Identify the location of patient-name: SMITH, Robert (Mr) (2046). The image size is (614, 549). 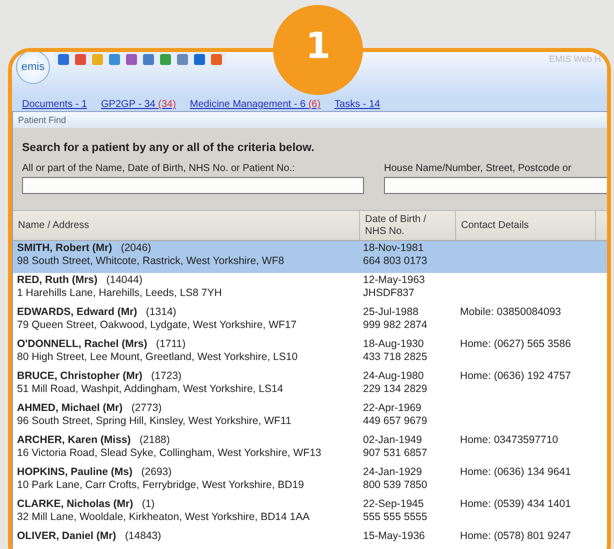
(84, 248).